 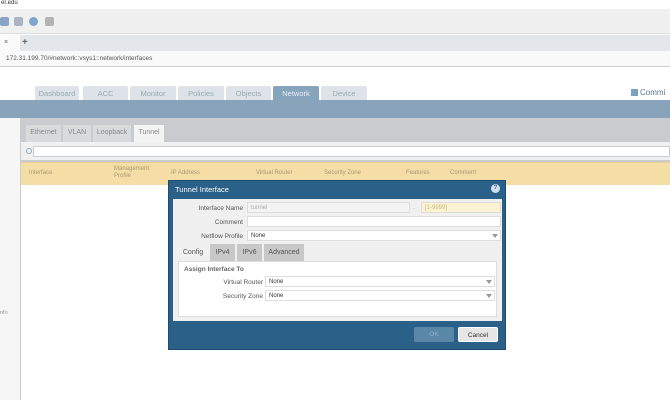 I want to click on commit-icon, so click(x=634, y=92).